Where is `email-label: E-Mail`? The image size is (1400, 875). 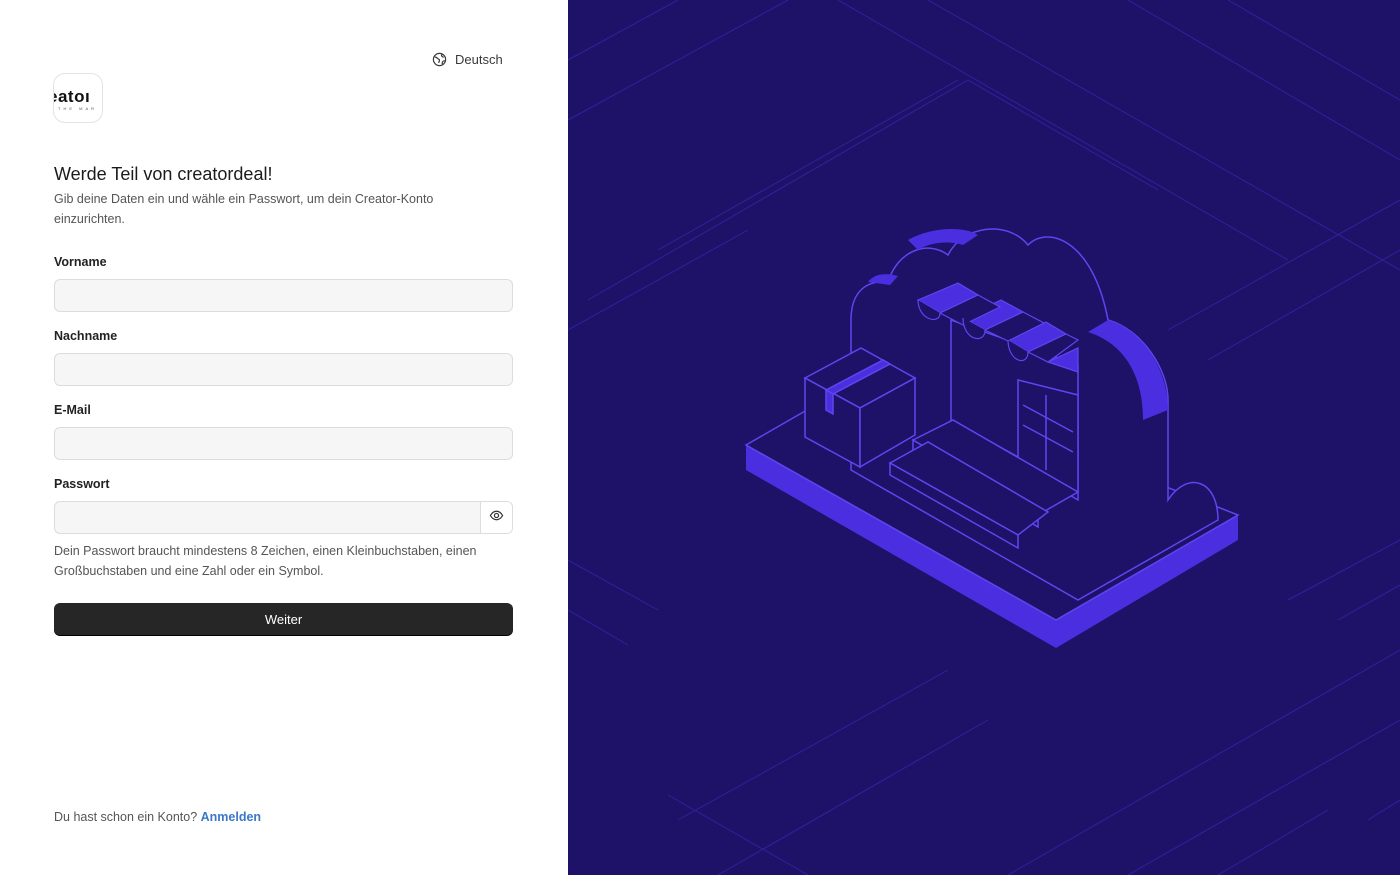
email-label: E-Mail is located at coordinates (72, 410).